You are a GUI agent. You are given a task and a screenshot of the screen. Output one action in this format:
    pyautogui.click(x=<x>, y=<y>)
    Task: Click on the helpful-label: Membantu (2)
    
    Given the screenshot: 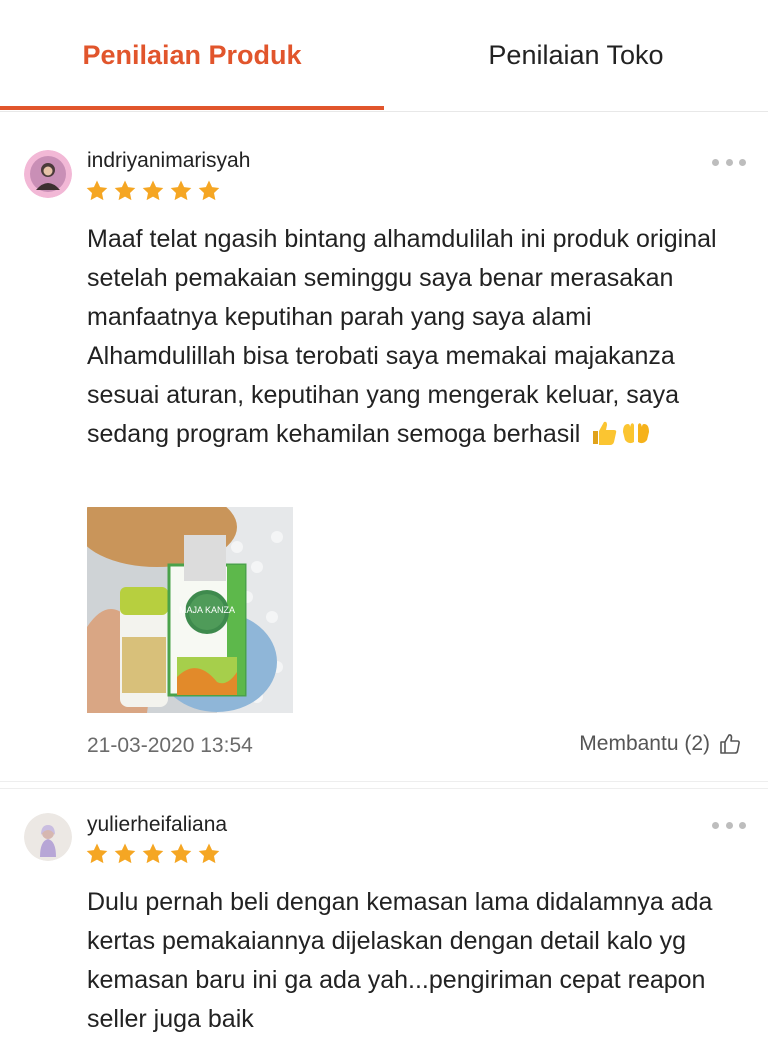 What is the action you would take?
    pyautogui.click(x=644, y=743)
    